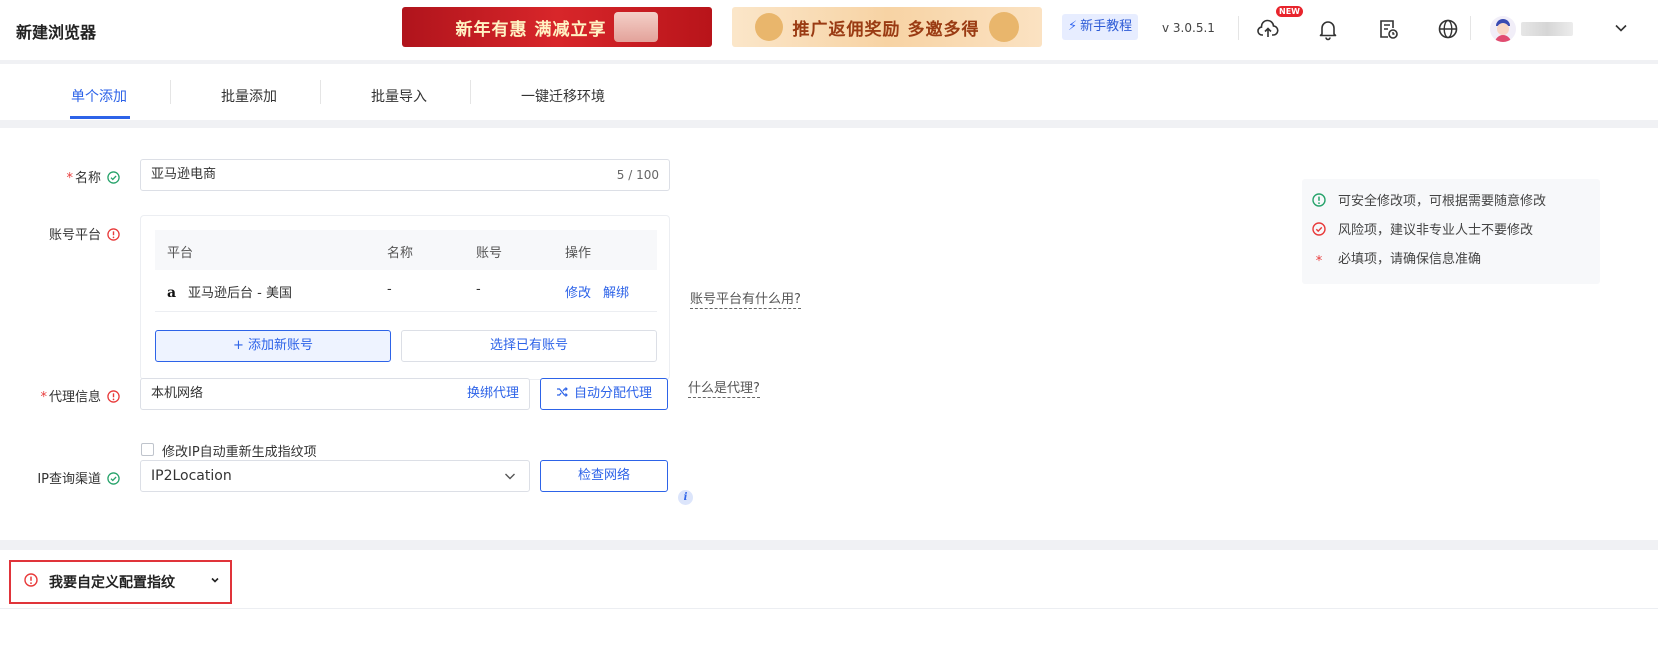  I want to click on platform-cell: a 亚马逊后台 - 美国, so click(229, 291).